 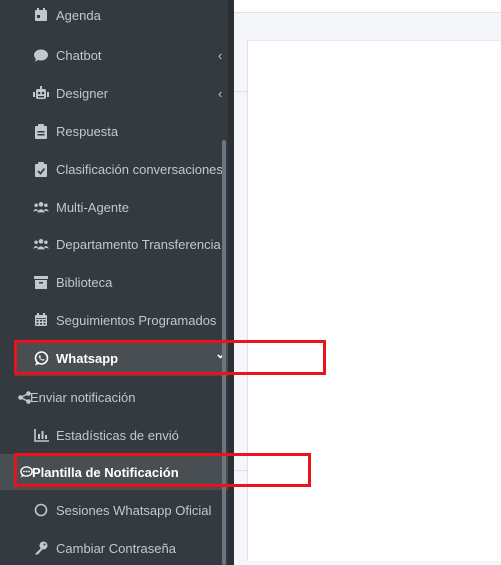 I want to click on sidebar-item-label: Seguimientos Programados, so click(x=136, y=320).